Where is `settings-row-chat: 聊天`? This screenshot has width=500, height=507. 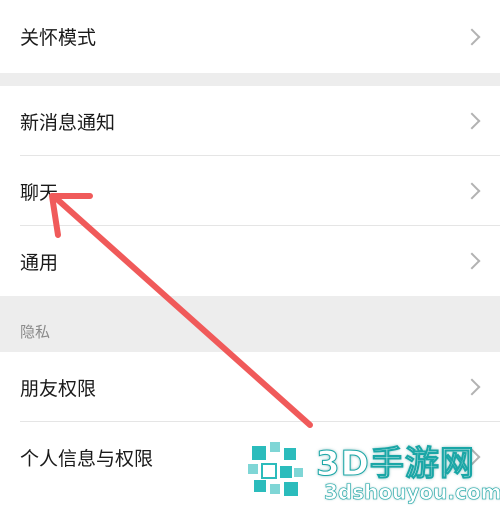 settings-row-chat: 聊天 is located at coordinates (250, 191).